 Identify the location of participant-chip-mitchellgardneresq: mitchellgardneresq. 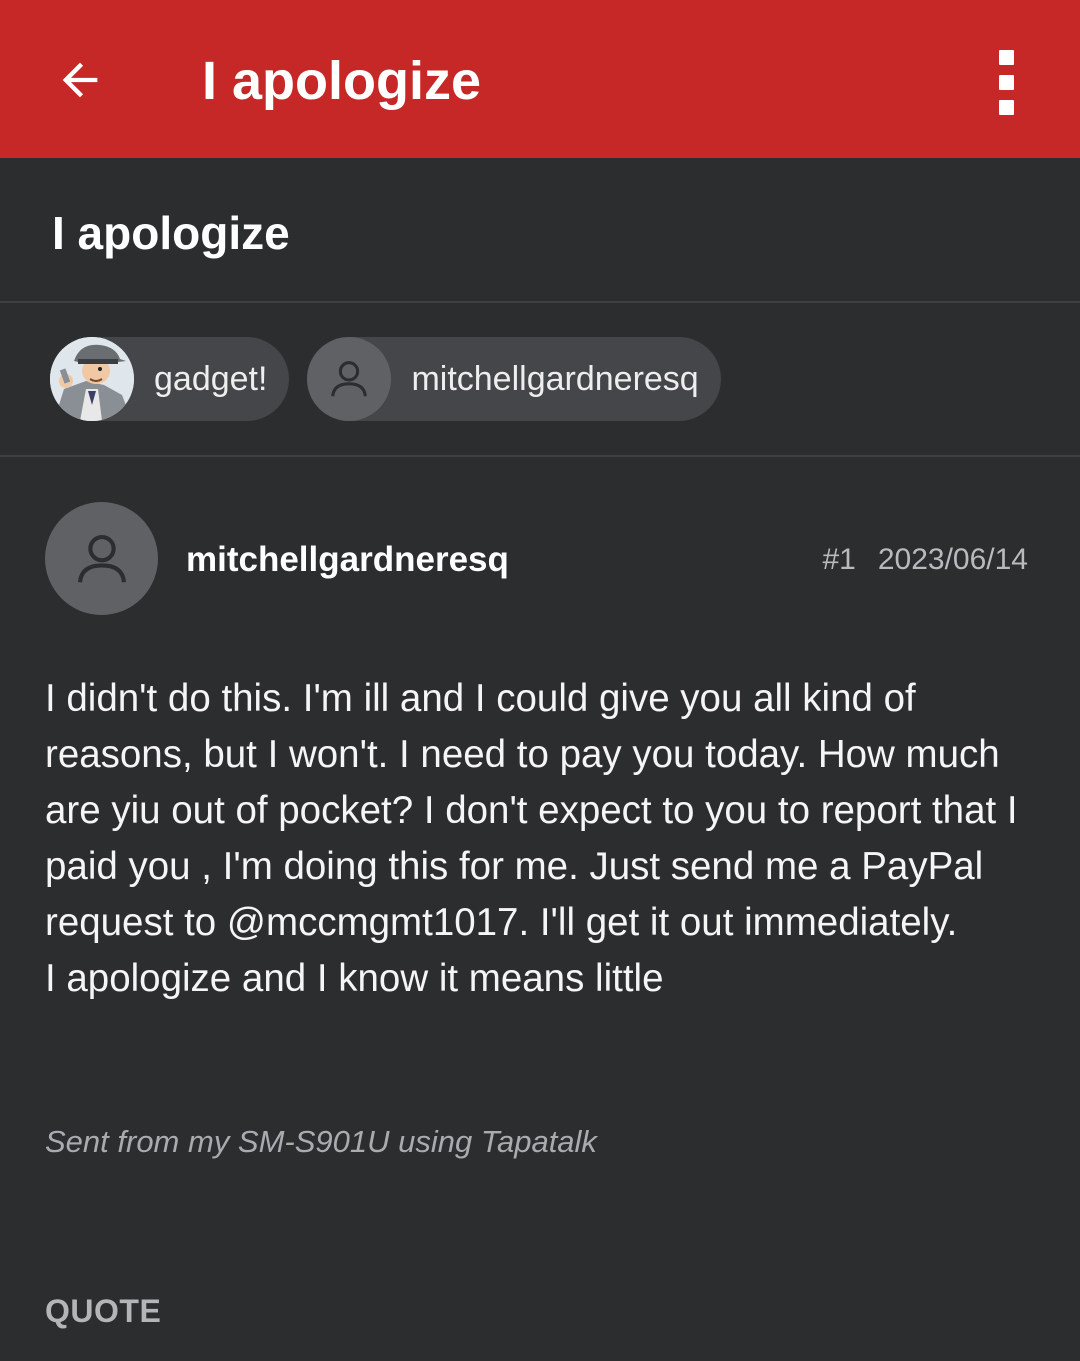
(514, 379).